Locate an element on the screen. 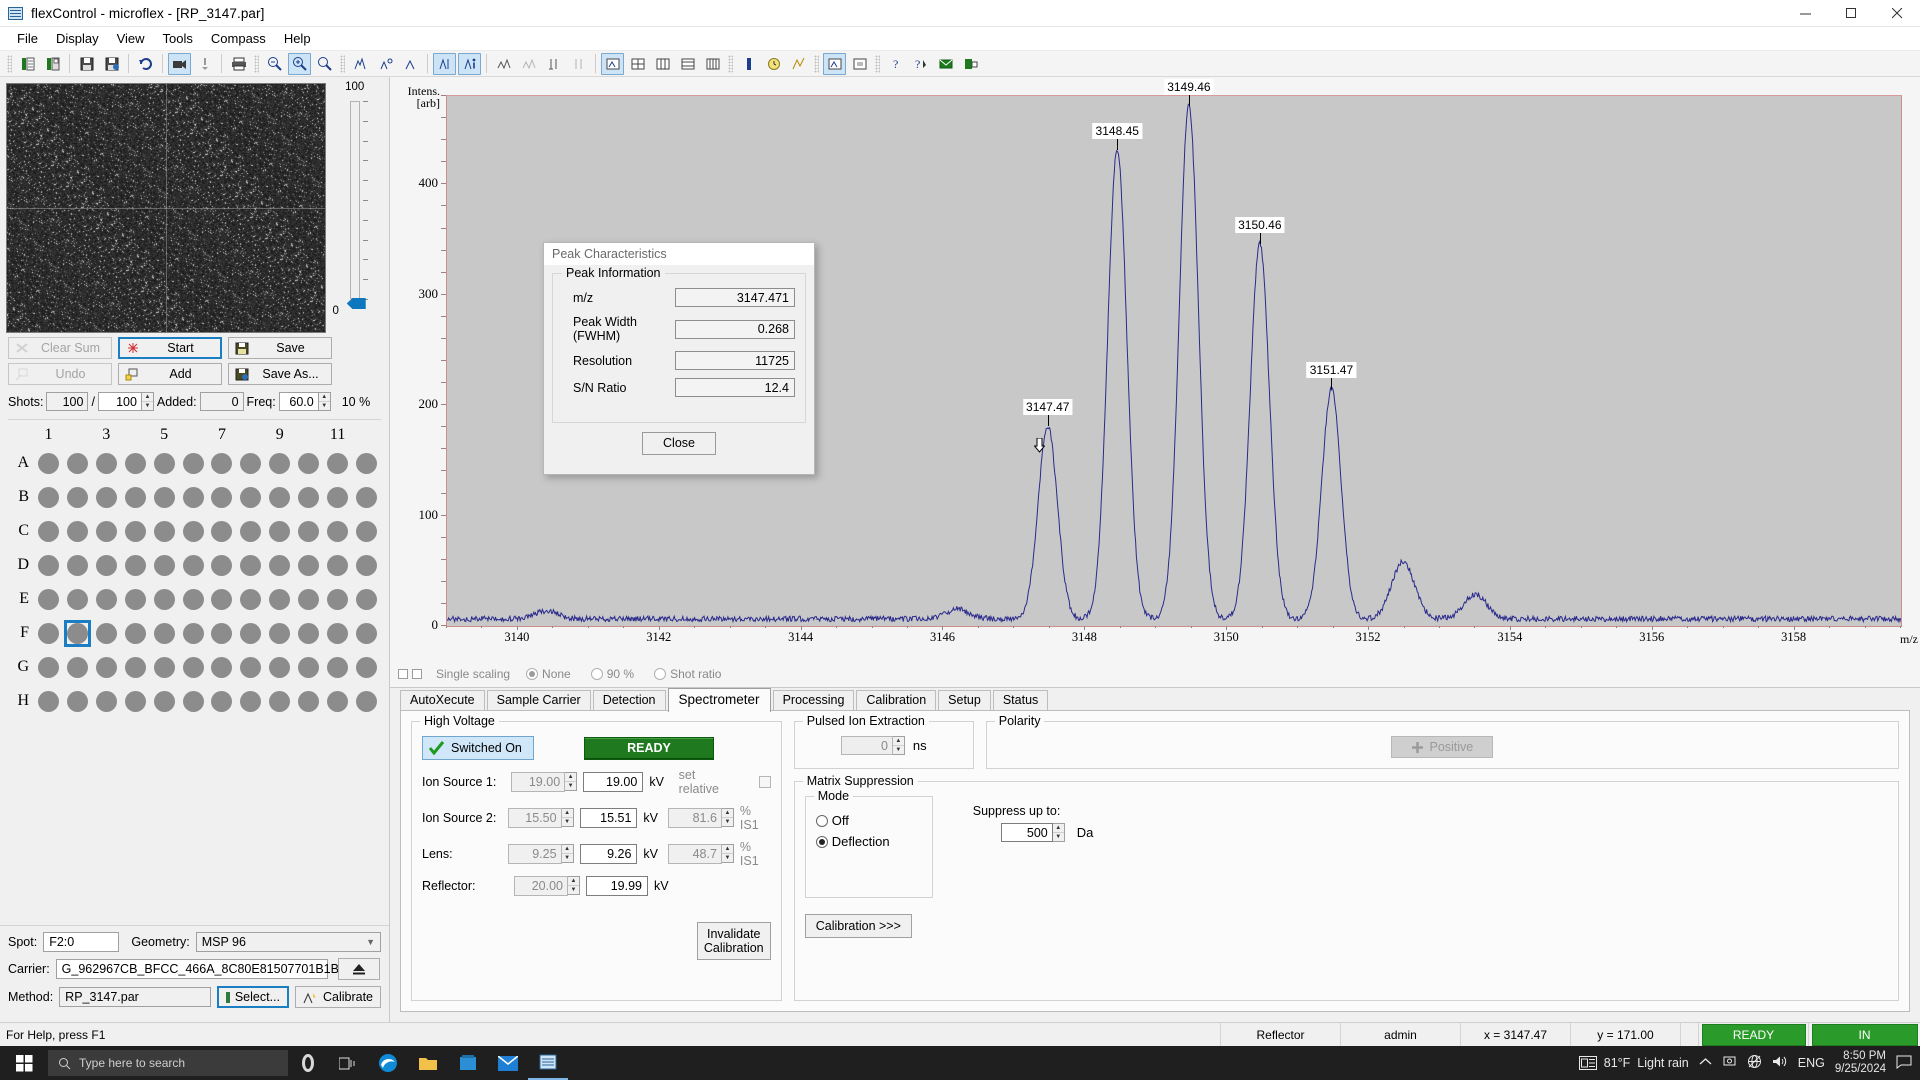  freq-spinner: ▲ ▼ is located at coordinates (324, 401).